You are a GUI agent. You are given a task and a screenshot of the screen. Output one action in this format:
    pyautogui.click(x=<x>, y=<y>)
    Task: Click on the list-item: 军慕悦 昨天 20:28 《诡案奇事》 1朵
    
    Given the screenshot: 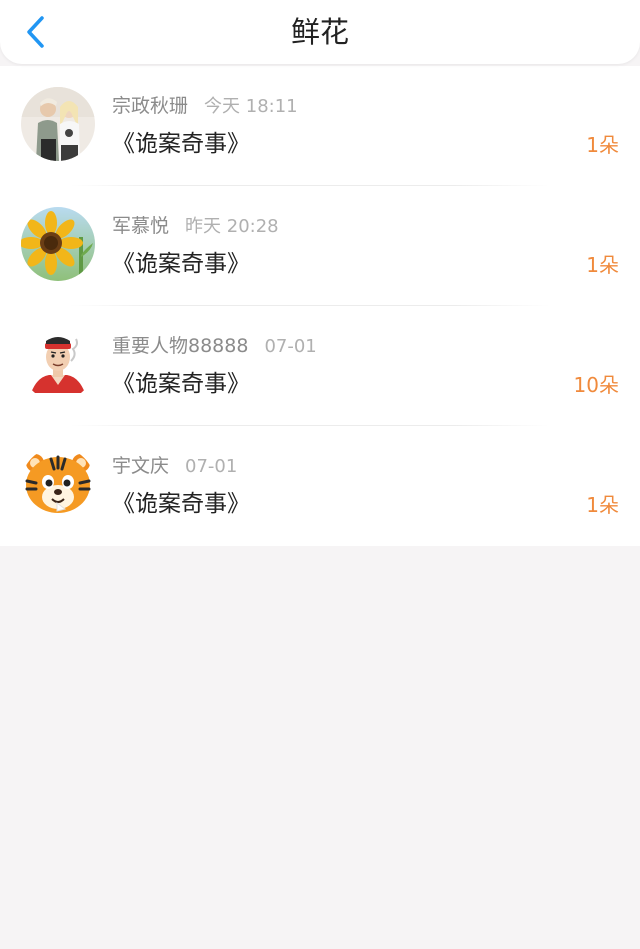 What is the action you would take?
    pyautogui.click(x=320, y=246)
    